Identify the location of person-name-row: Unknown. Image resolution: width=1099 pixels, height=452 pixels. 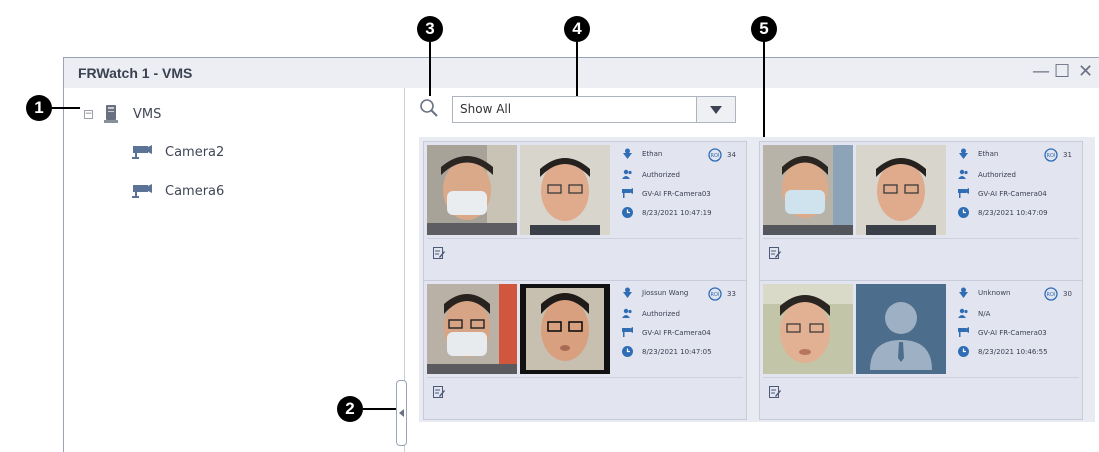
(984, 292).